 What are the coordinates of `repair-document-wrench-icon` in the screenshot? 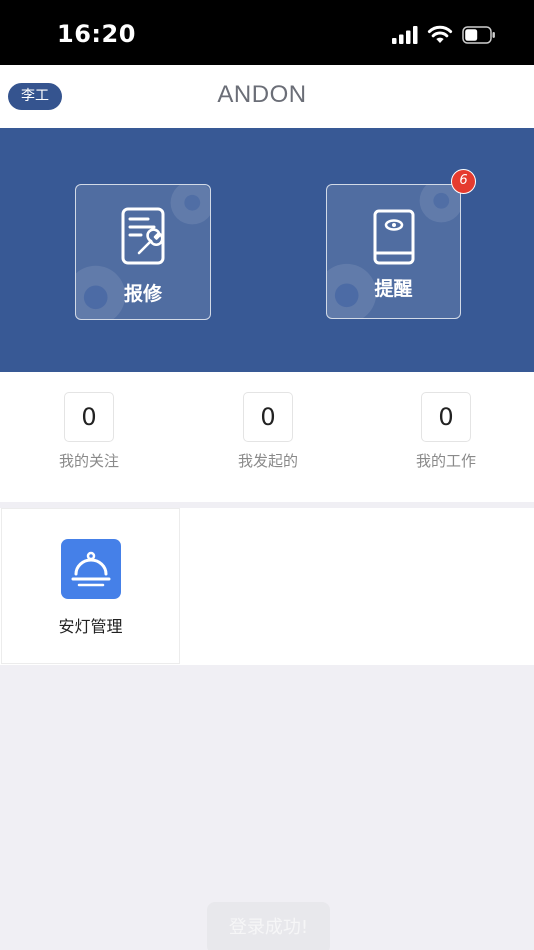 It's located at (143, 236).